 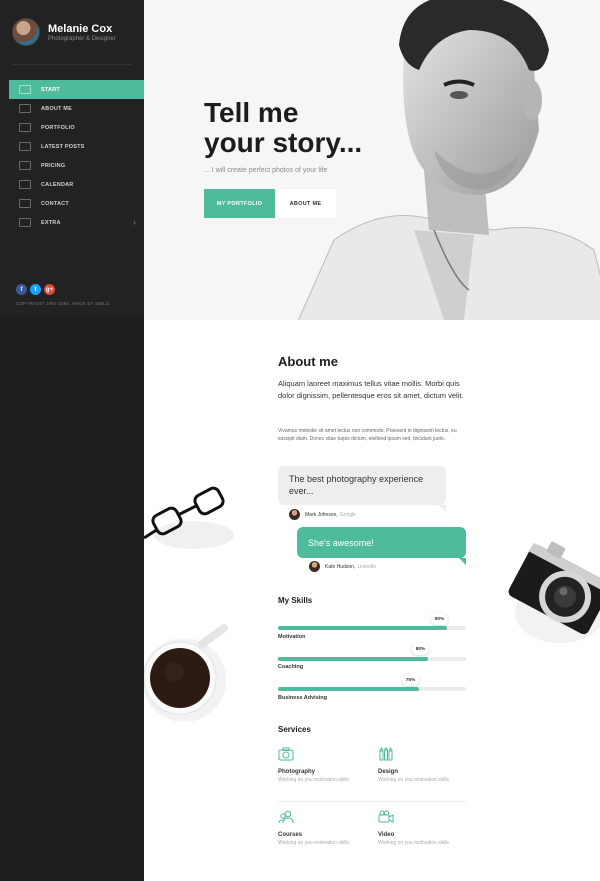 I want to click on service-name: Photography, so click(x=296, y=772).